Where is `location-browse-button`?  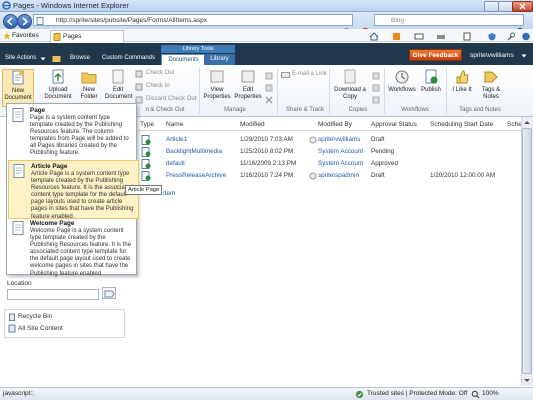 location-browse-button is located at coordinates (109, 293).